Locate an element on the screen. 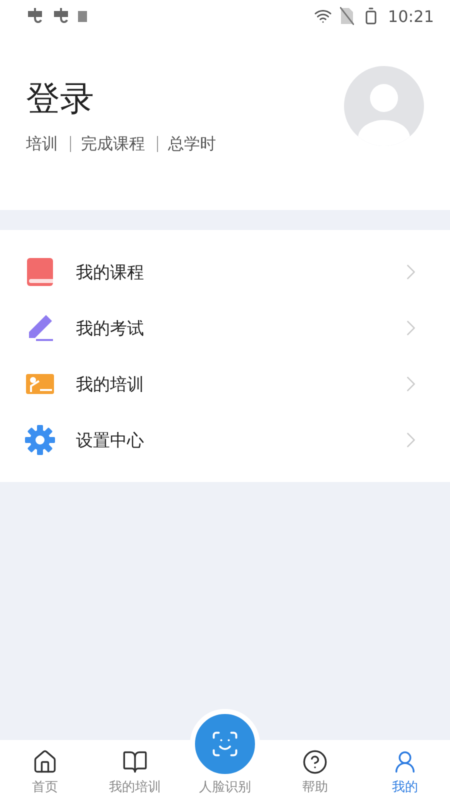 This screenshot has width=450, height=800. stat-label: 完成课程 is located at coordinates (113, 144).